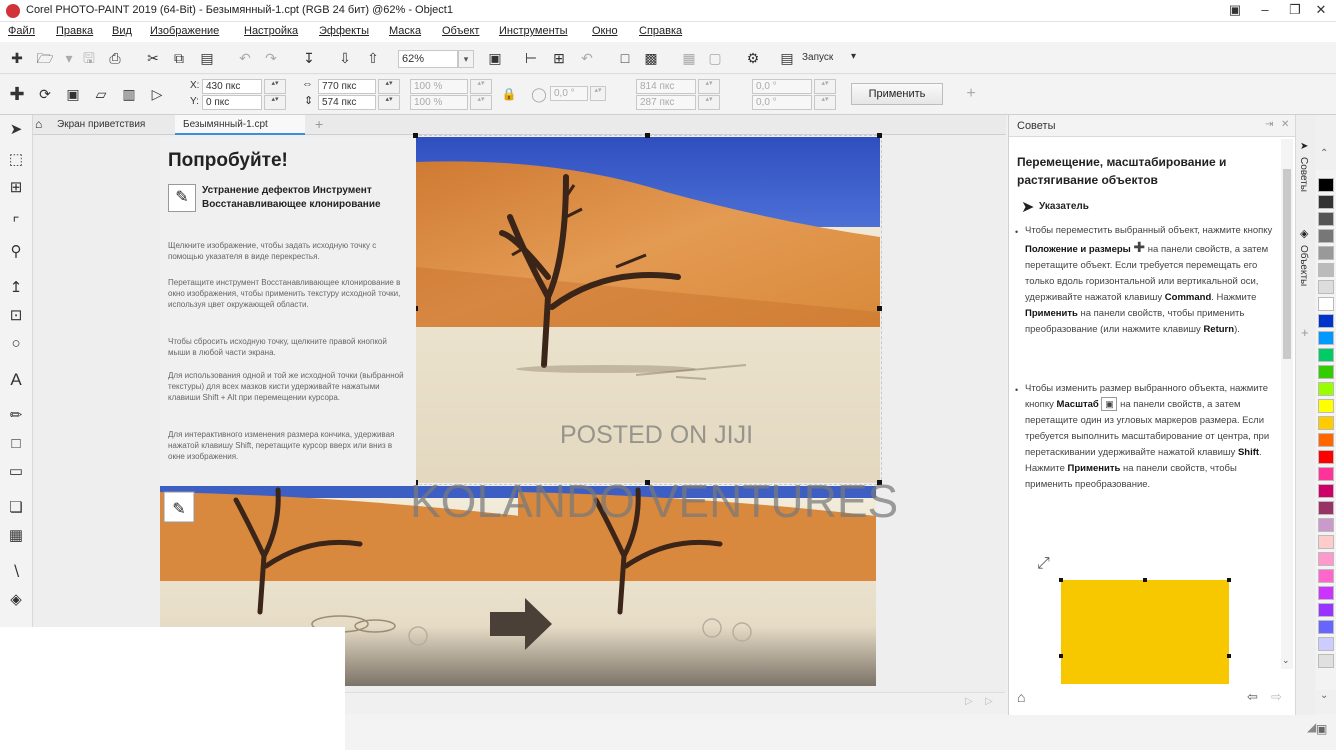 The width and height of the screenshot is (1336, 750). Describe the element at coordinates (153, 58) in the screenshot. I see `cut-icon: ✂` at that location.